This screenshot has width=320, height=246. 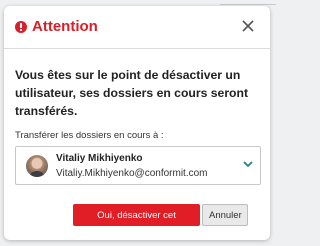 I want to click on selected-user-name: Vitaliy Mikhiyenko, so click(x=99, y=158).